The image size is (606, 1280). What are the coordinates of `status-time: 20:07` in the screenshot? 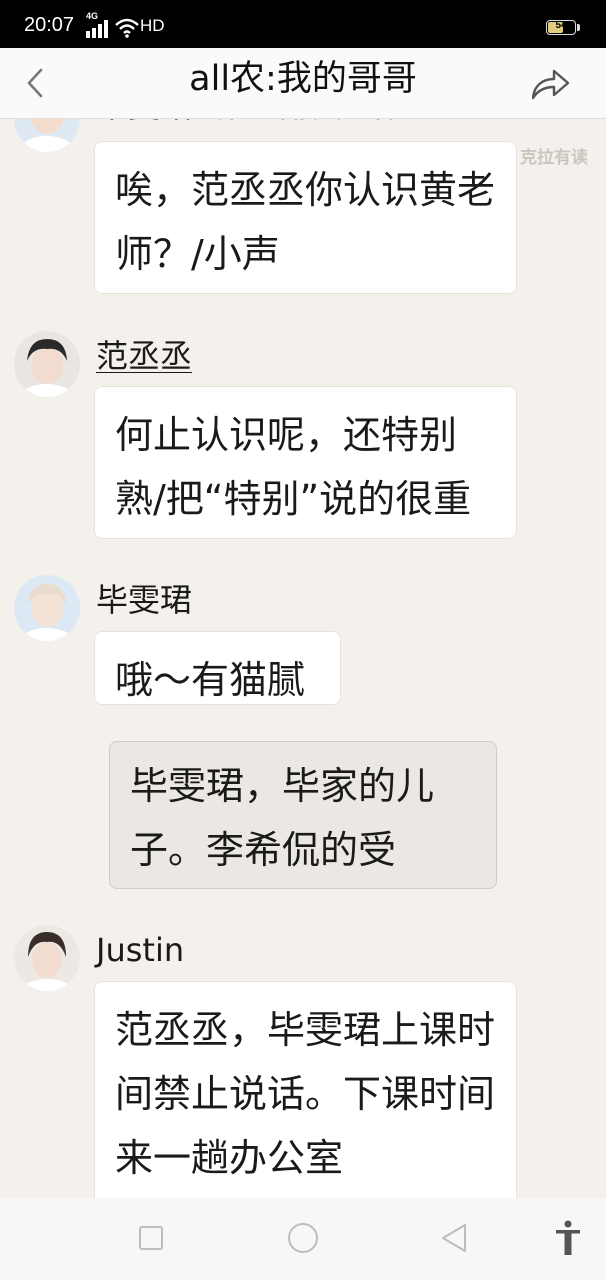 It's located at (49, 25).